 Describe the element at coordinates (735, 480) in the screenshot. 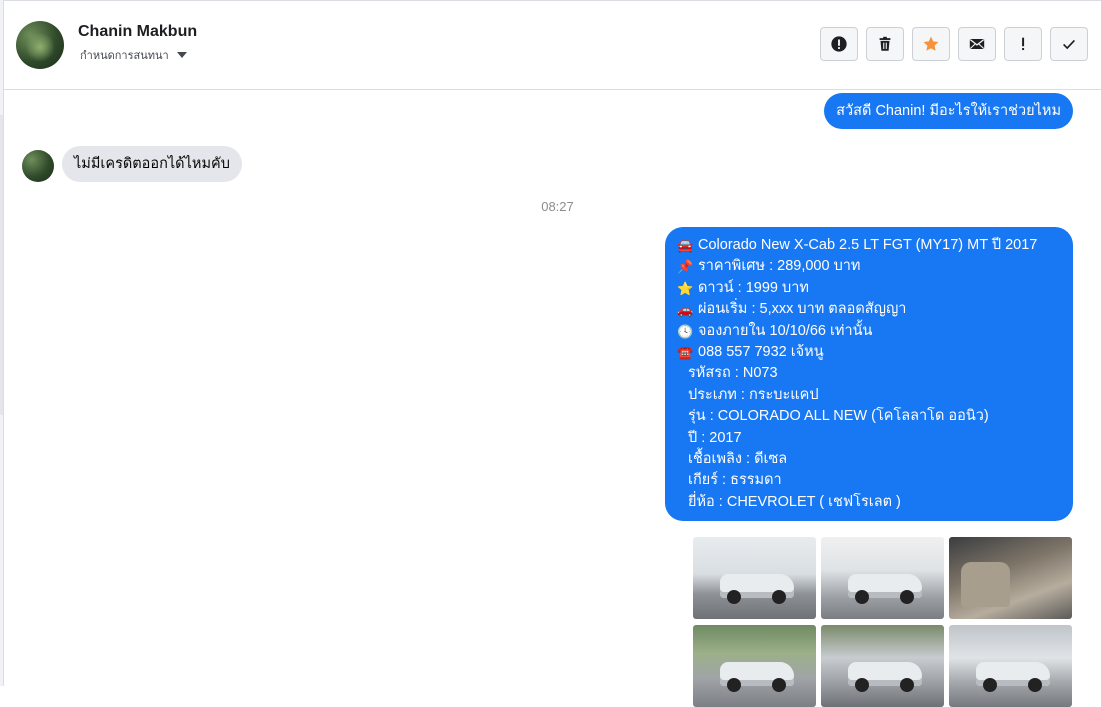

I see `info-line-text: เกียร์ : ธรรมดา` at that location.